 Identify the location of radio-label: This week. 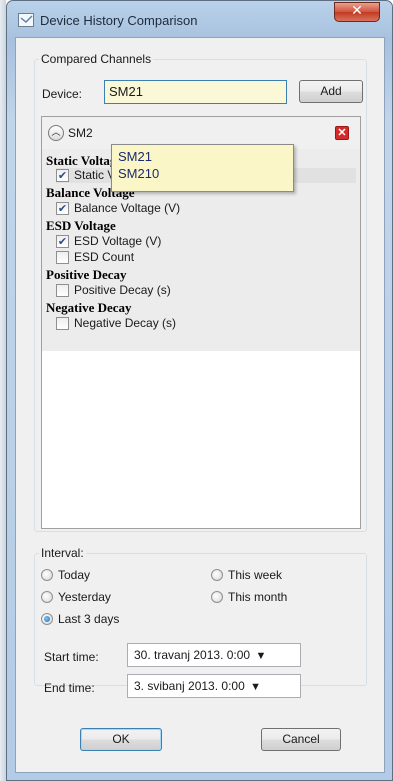
(255, 575).